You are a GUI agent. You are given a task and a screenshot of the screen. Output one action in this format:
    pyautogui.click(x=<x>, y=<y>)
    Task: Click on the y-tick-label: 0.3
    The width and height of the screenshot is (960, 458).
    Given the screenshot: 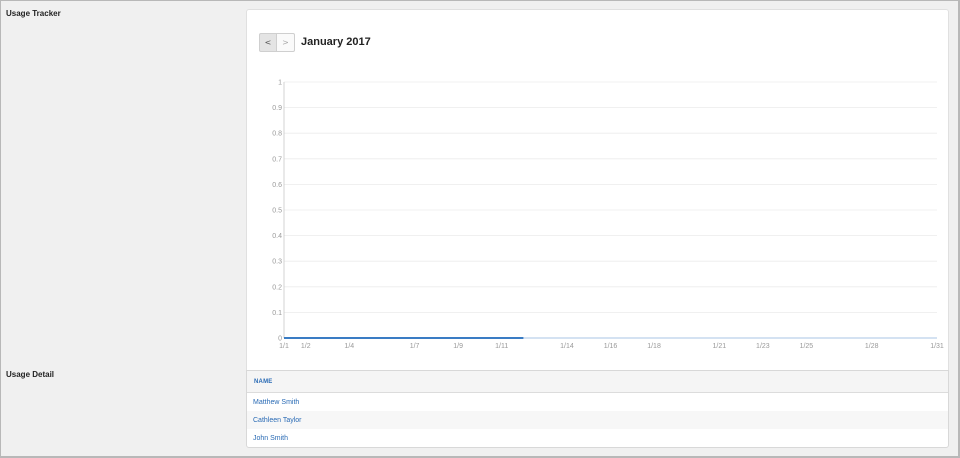 What is the action you would take?
    pyautogui.click(x=277, y=262)
    